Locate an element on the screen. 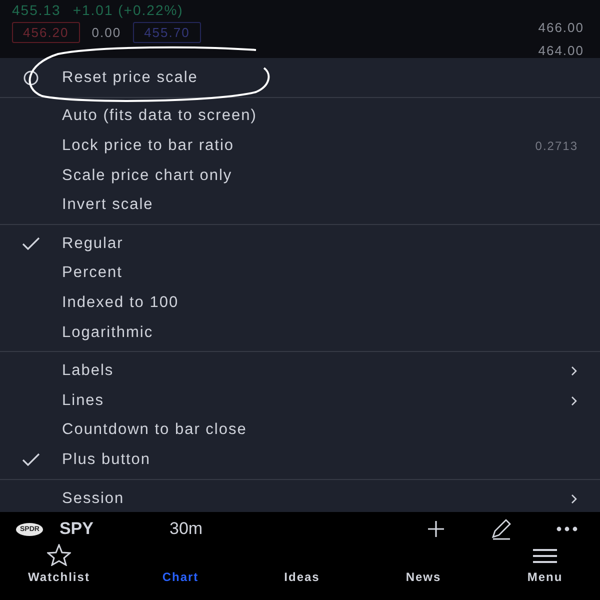  tab: Chart is located at coordinates (181, 573).